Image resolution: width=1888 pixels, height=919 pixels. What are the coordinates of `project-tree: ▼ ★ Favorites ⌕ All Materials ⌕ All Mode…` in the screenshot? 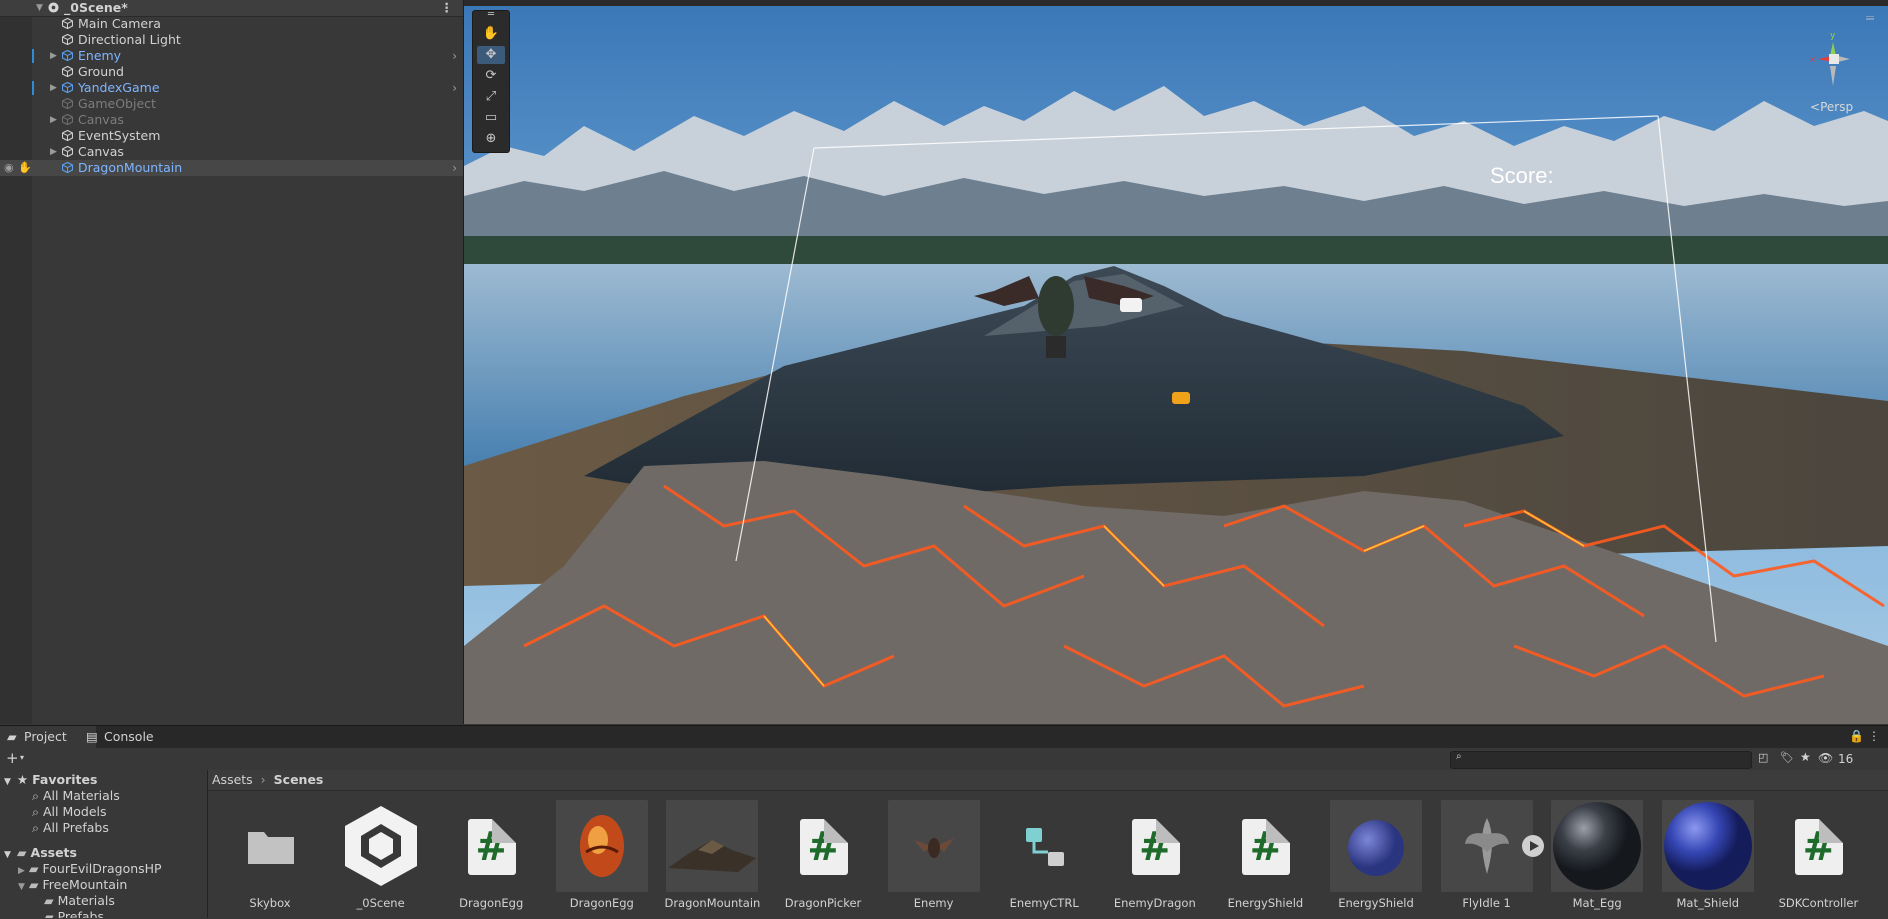 It's located at (104, 844).